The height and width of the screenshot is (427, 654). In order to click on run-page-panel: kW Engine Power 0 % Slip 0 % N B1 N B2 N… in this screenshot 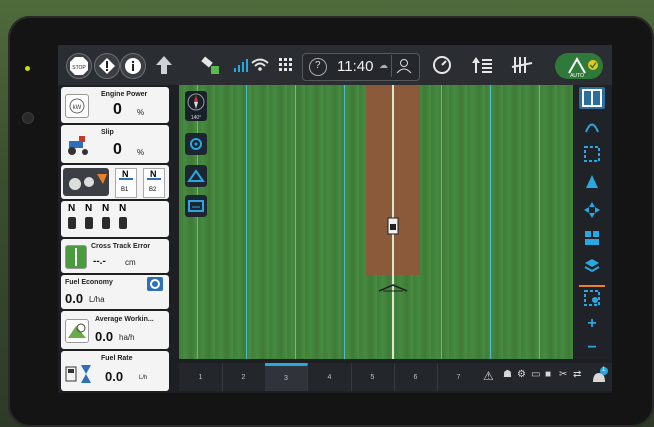, I will do `click(115, 239)`.